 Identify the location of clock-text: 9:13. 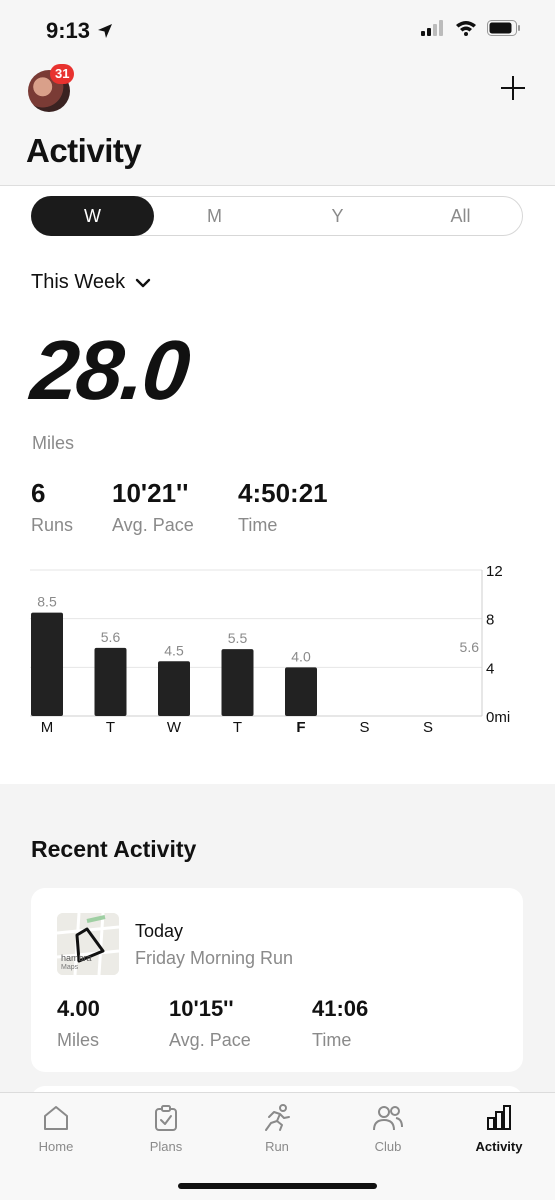
(68, 30).